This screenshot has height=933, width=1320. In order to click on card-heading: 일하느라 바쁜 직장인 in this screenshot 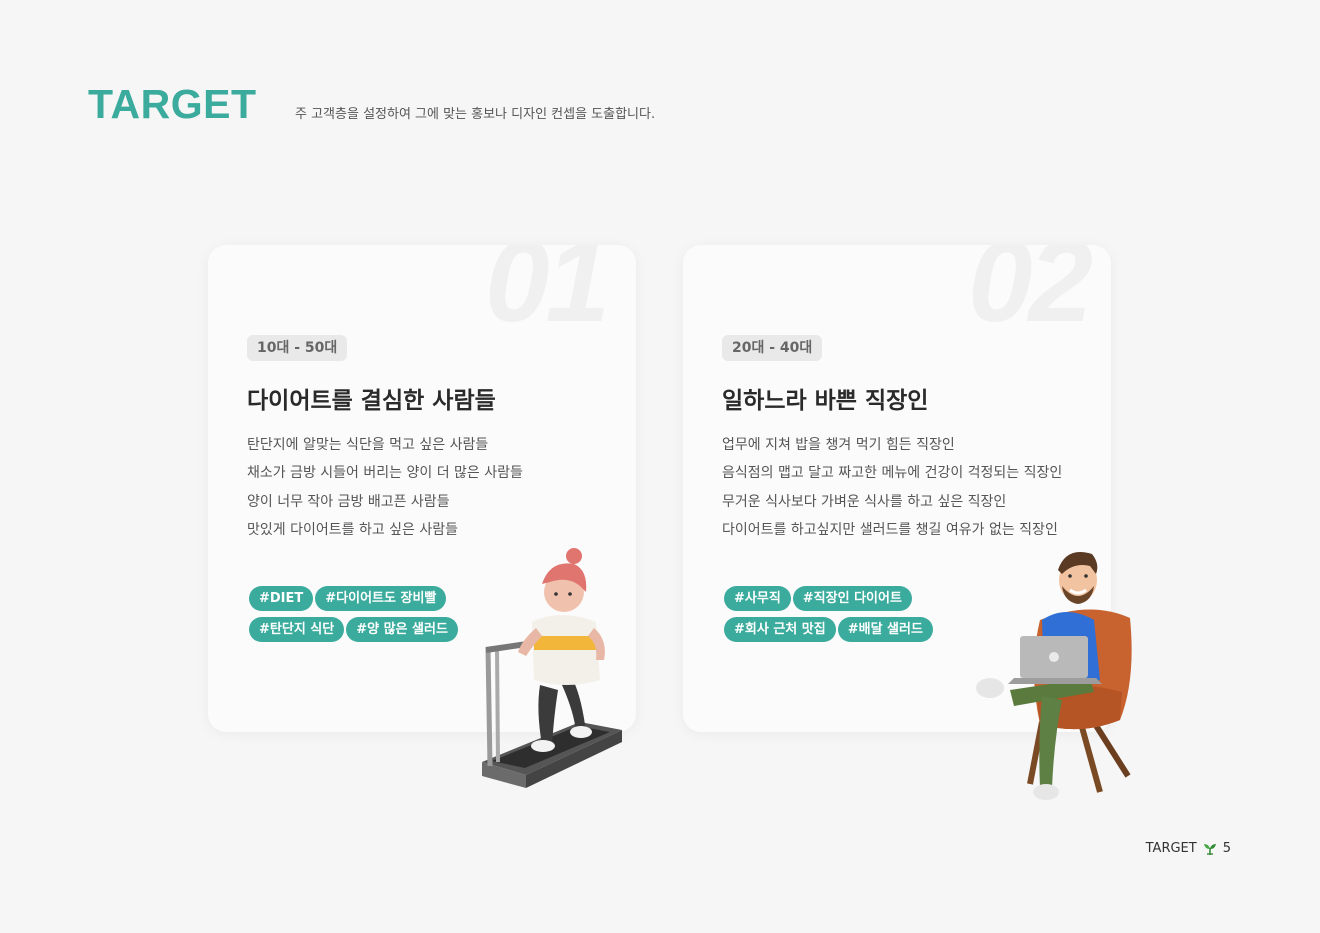, I will do `click(825, 401)`.